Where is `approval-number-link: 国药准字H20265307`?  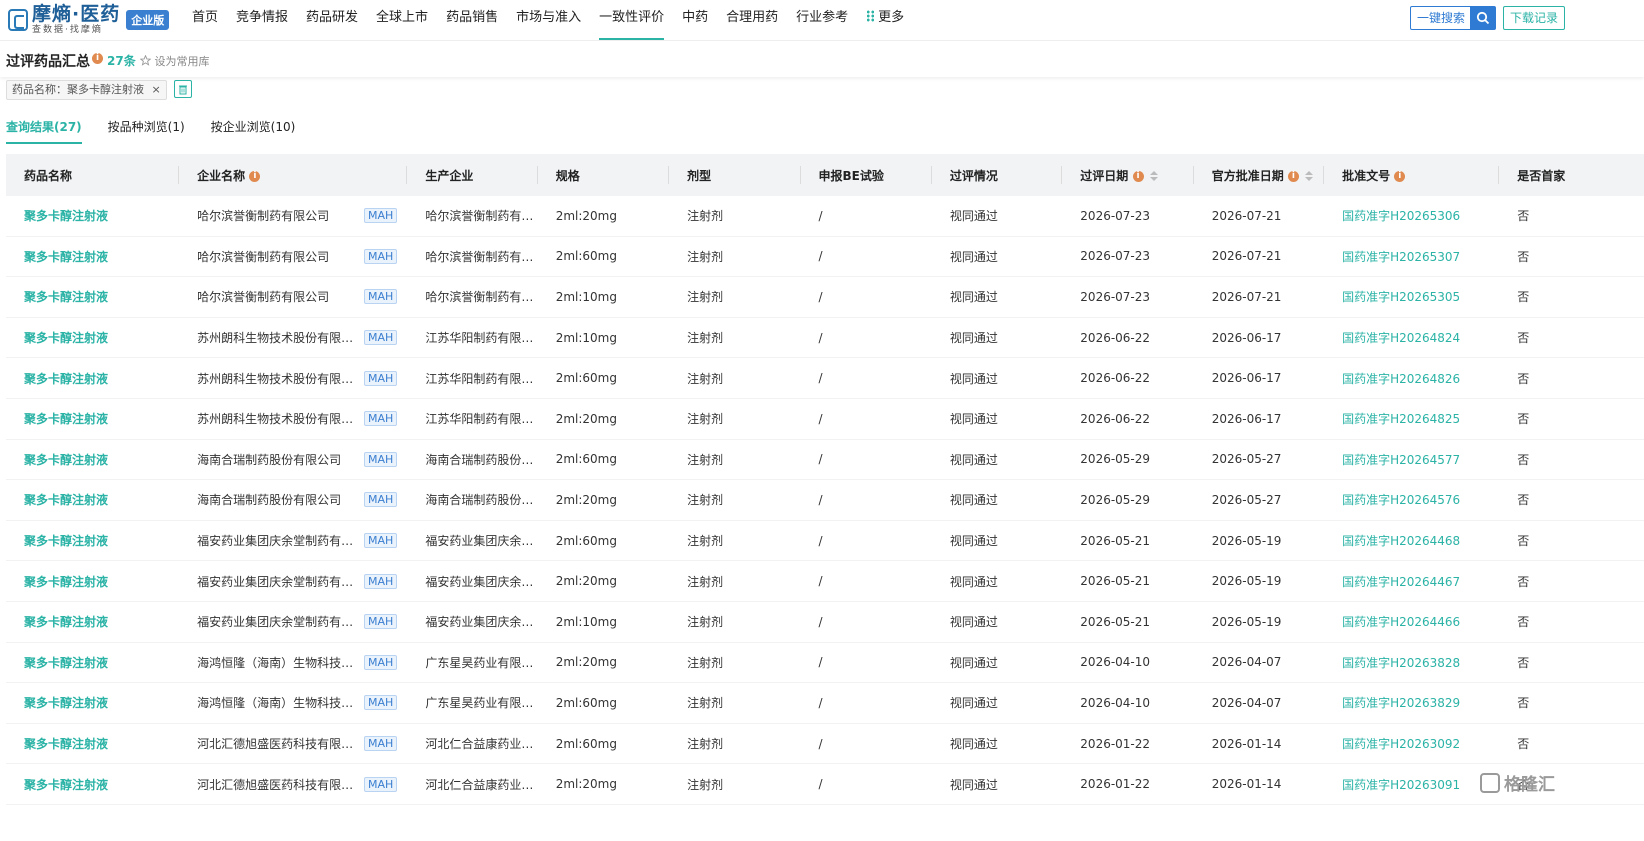
approval-number-link: 国药准字H20265307 is located at coordinates (1401, 257).